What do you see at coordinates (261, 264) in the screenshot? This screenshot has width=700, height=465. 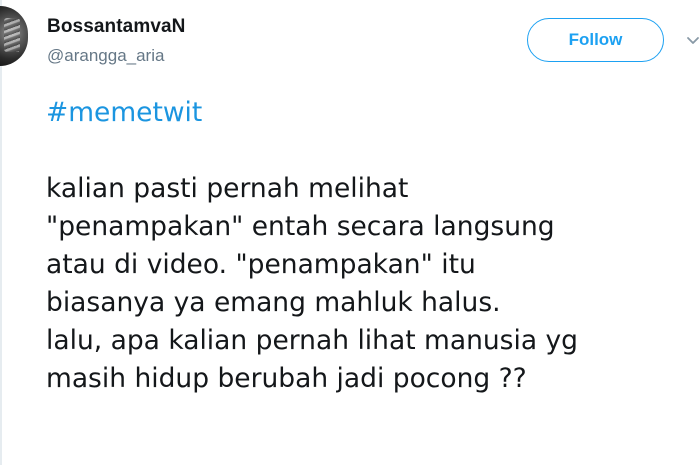 I see `tweet-line: atau di video. "penampakan" itu` at bounding box center [261, 264].